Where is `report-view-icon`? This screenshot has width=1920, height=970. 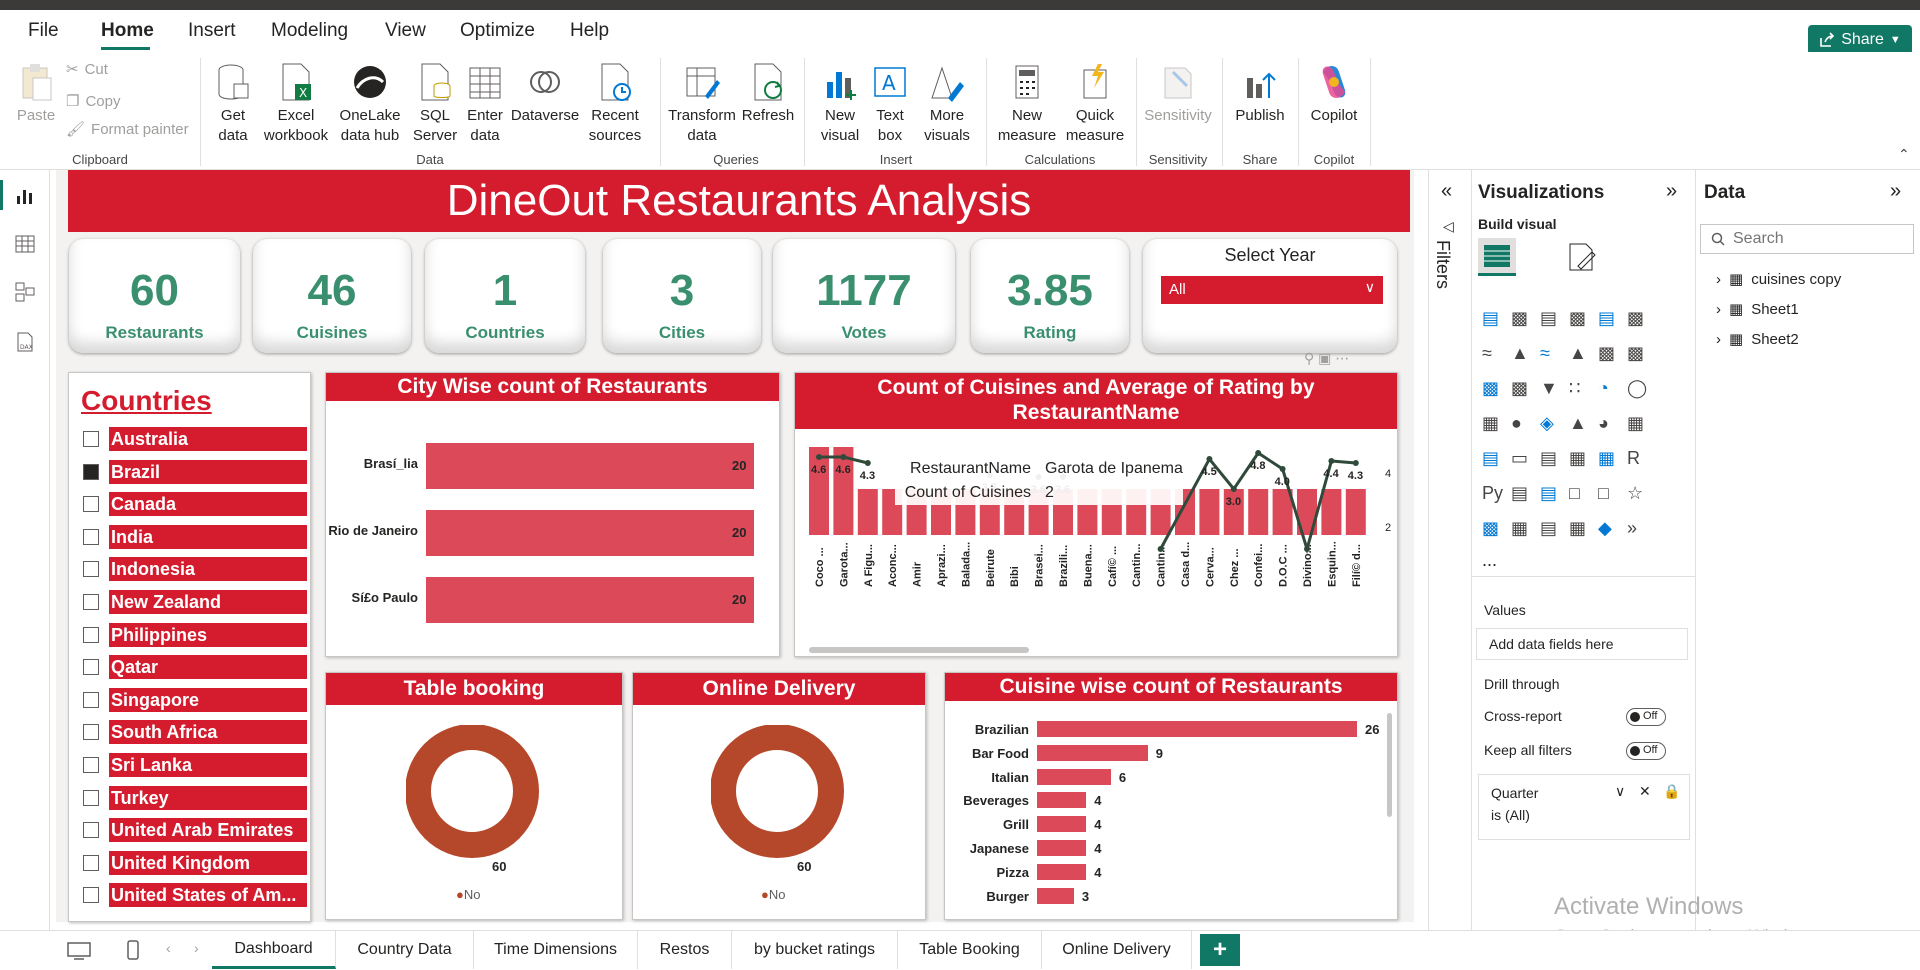
report-view-icon is located at coordinates (25, 196).